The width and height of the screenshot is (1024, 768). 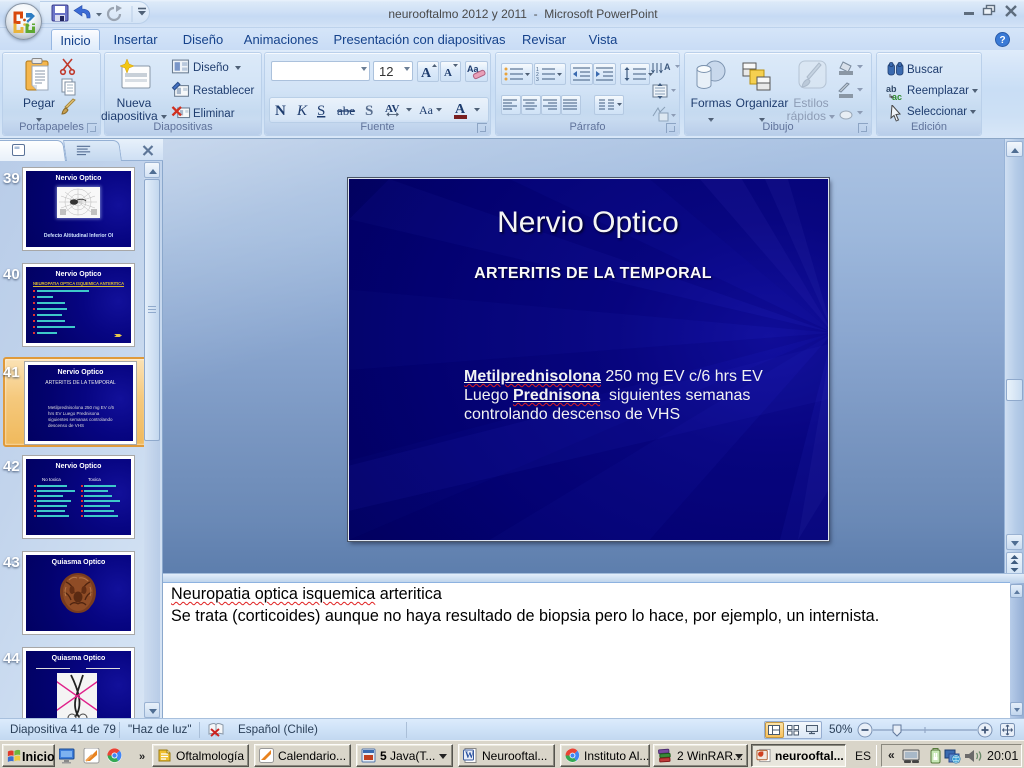 I want to click on svg-text: ac, so click(x=897, y=96).